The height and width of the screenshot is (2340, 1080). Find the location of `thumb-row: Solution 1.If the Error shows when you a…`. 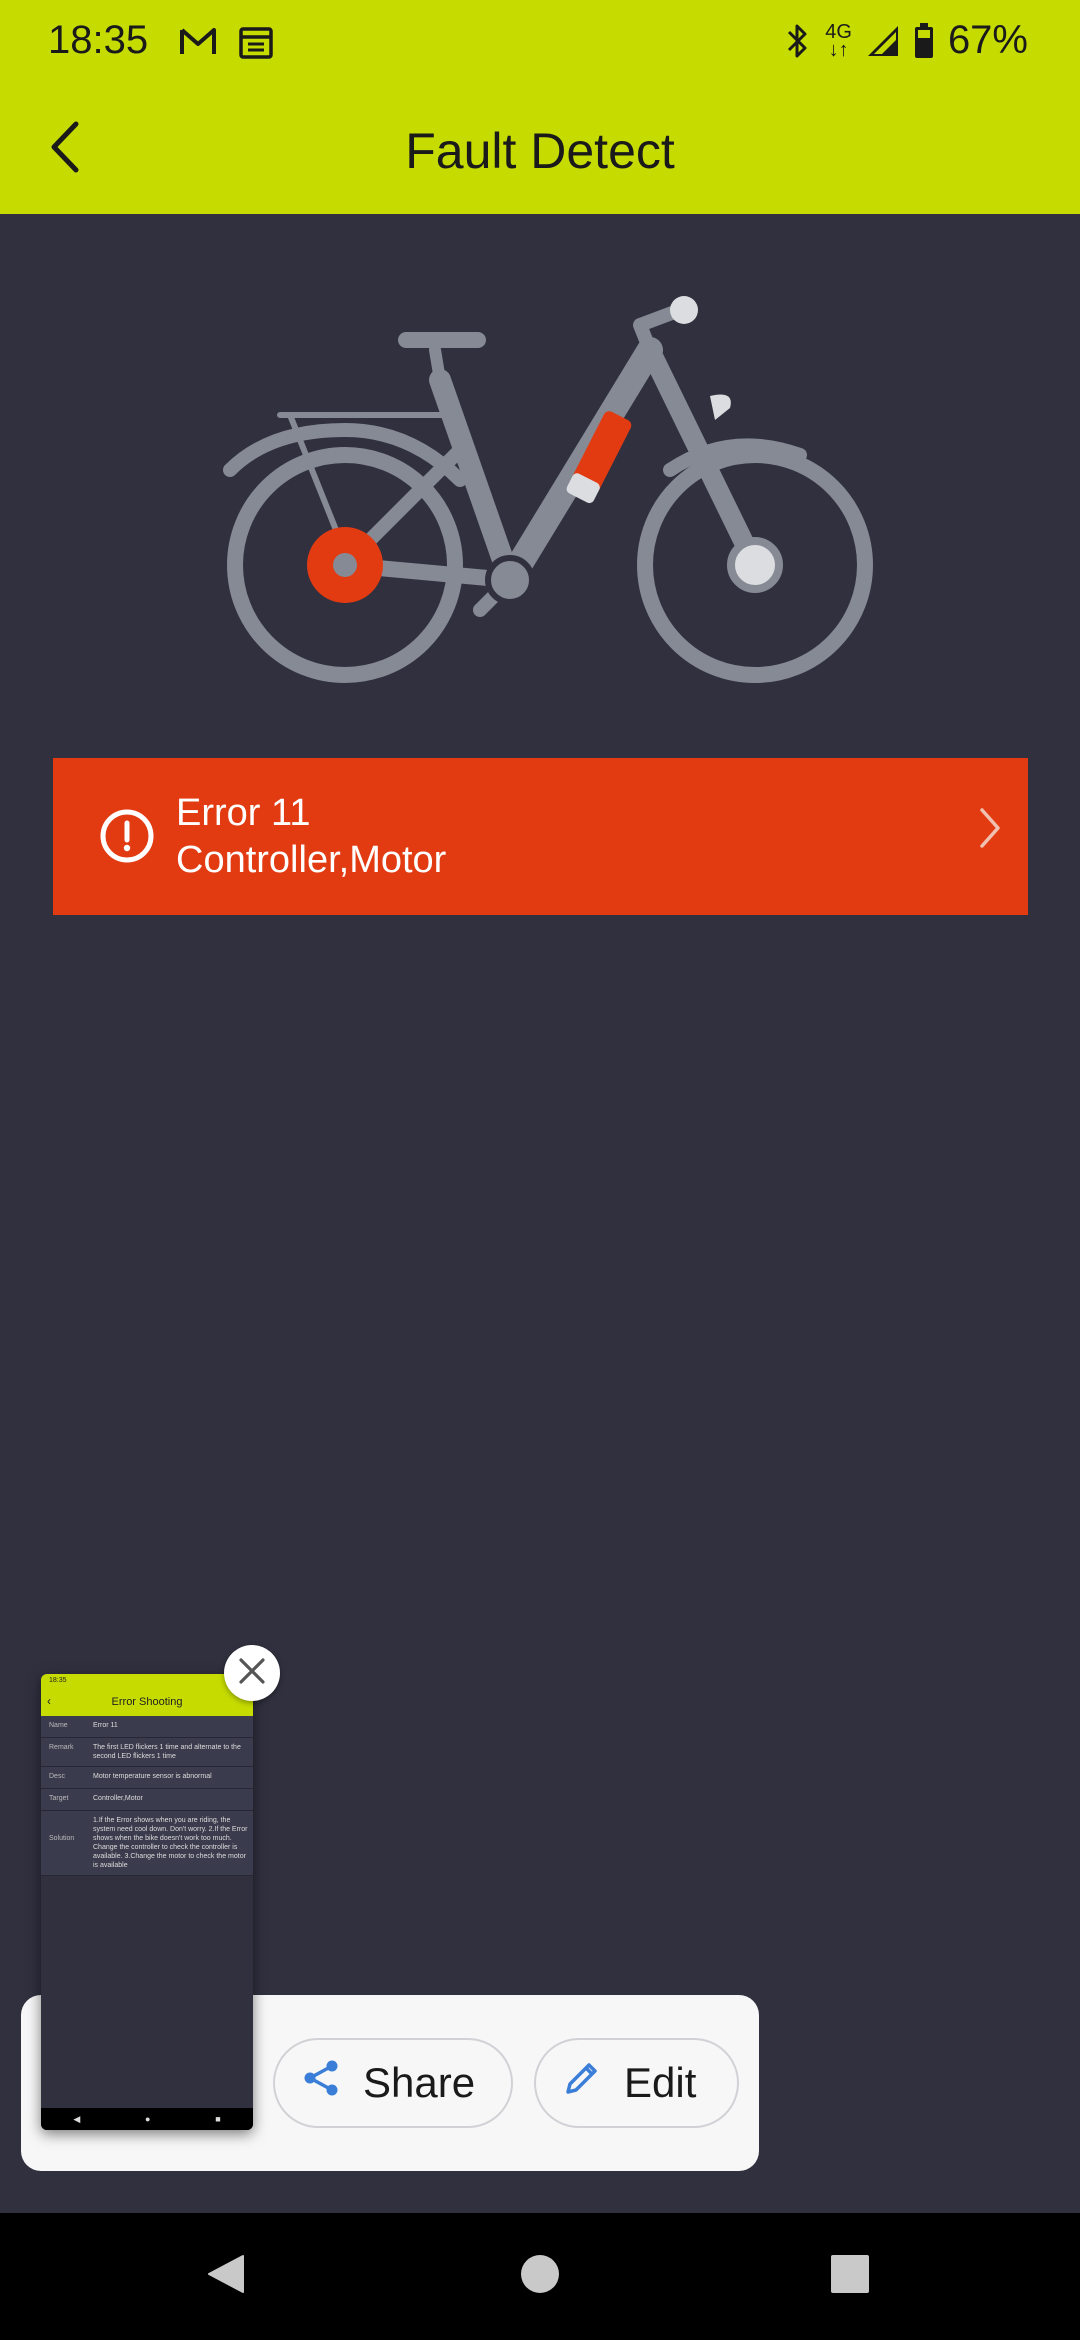

thumb-row: Solution 1.If the Error shows when you a… is located at coordinates (147, 1843).